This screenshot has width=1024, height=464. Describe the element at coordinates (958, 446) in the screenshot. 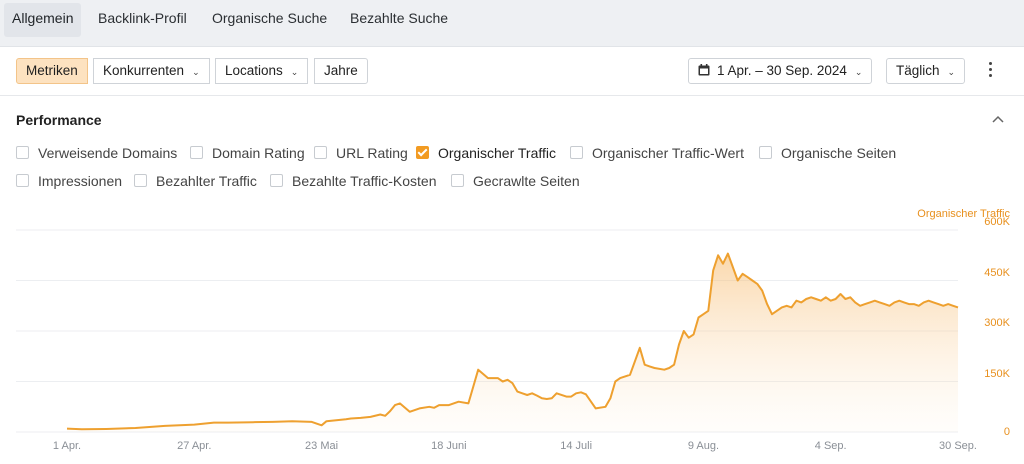

I see `x-axis-tick: 30 Sep.` at that location.